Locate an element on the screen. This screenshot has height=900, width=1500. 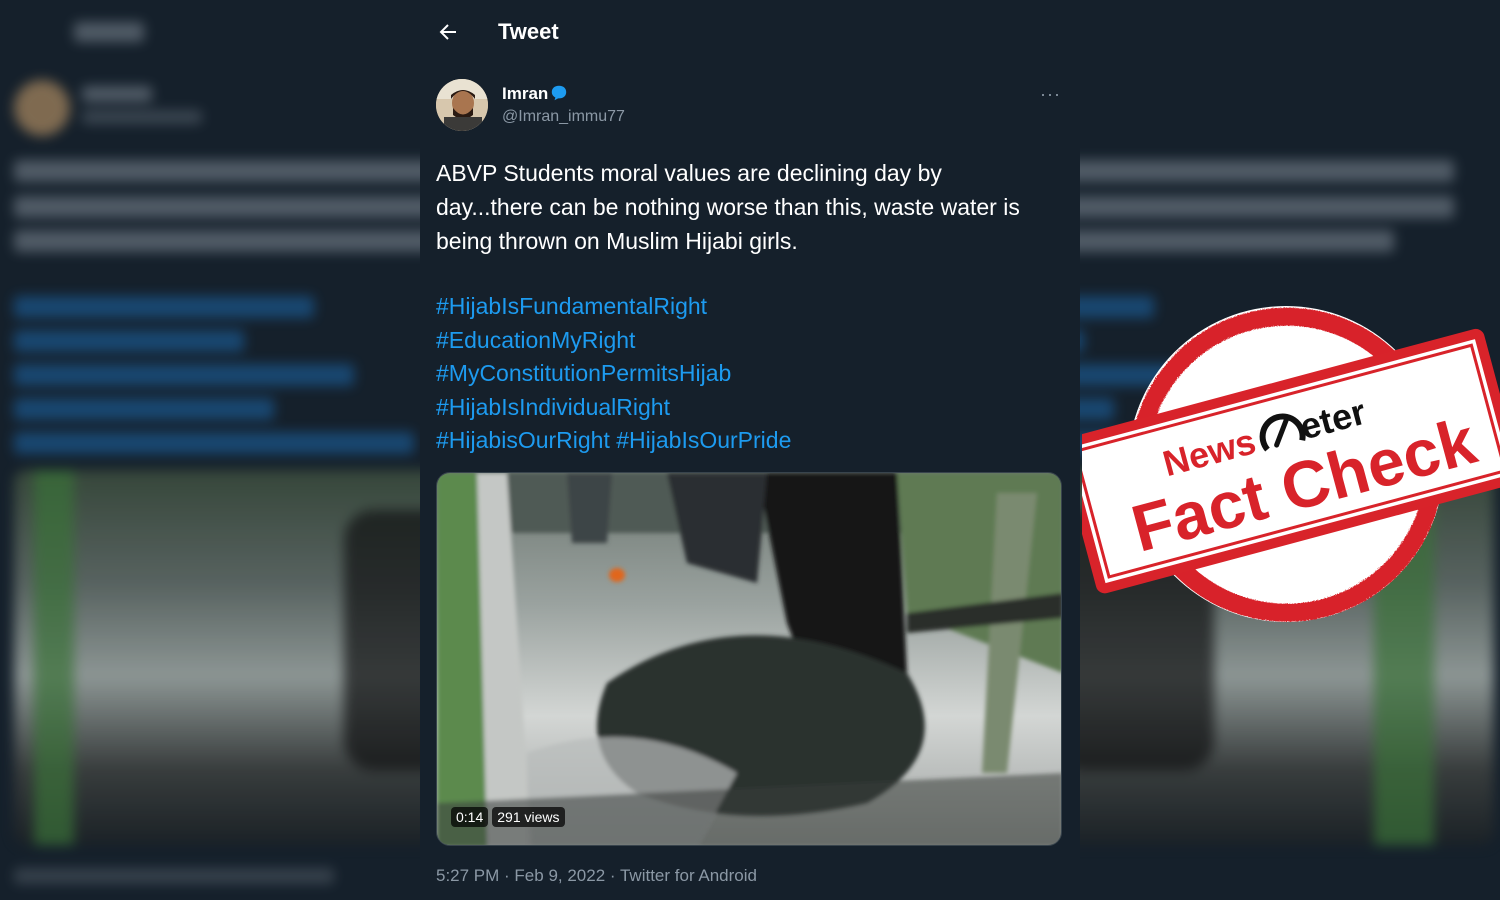
tweet-time-link: 5:27 PM is located at coordinates (467, 875).